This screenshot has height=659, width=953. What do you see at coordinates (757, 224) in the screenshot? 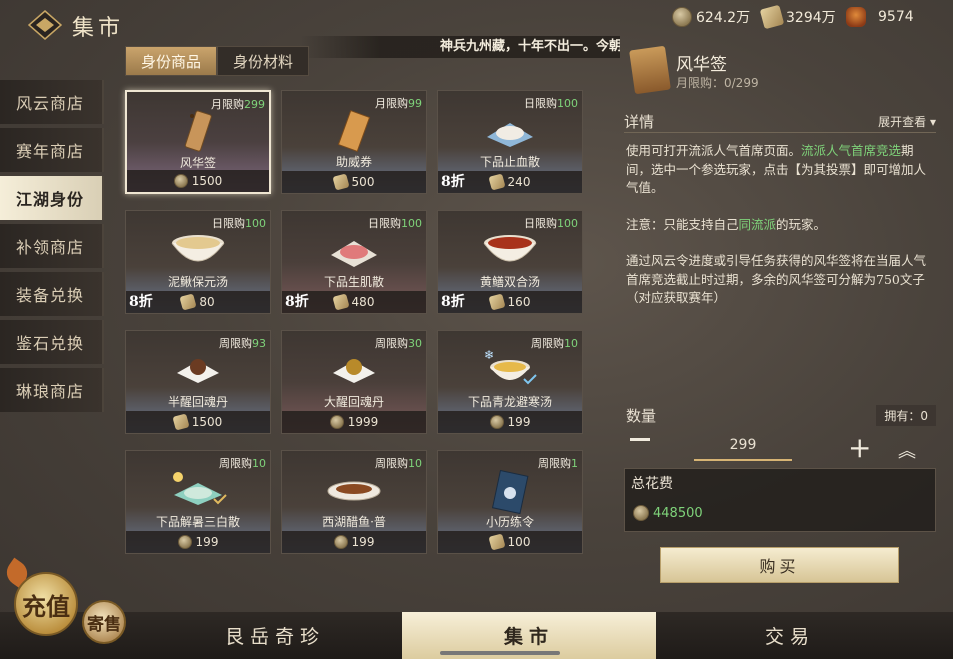
I see `desc-highlight: 同流派` at bounding box center [757, 224].